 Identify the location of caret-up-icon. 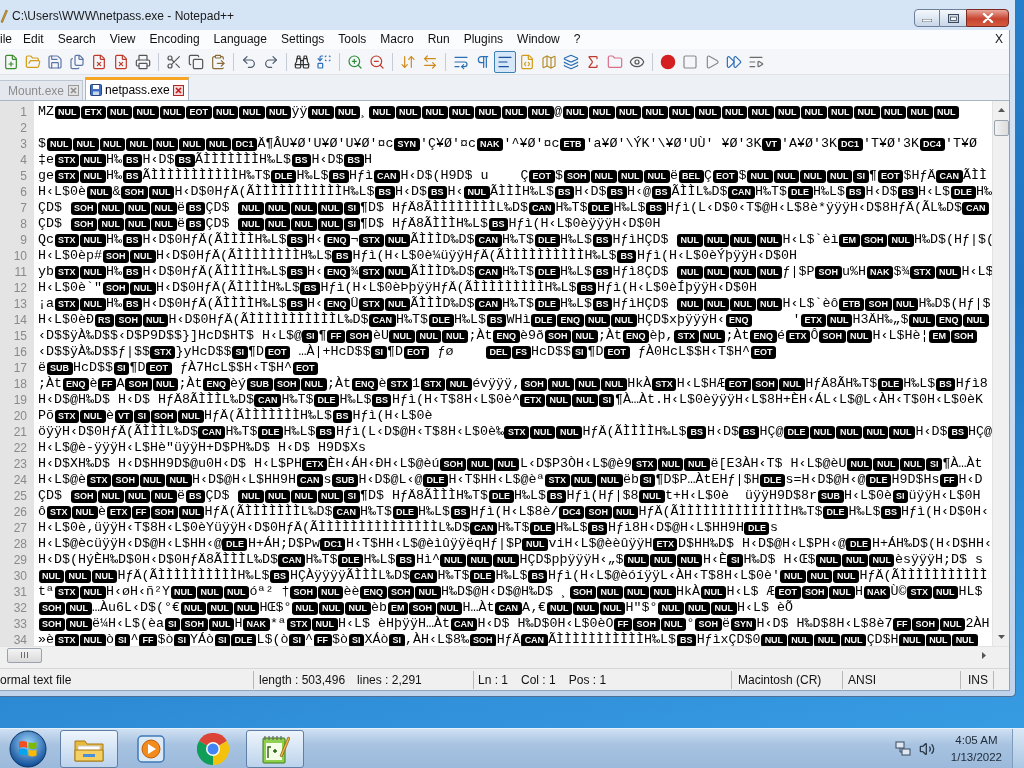
(1001, 110).